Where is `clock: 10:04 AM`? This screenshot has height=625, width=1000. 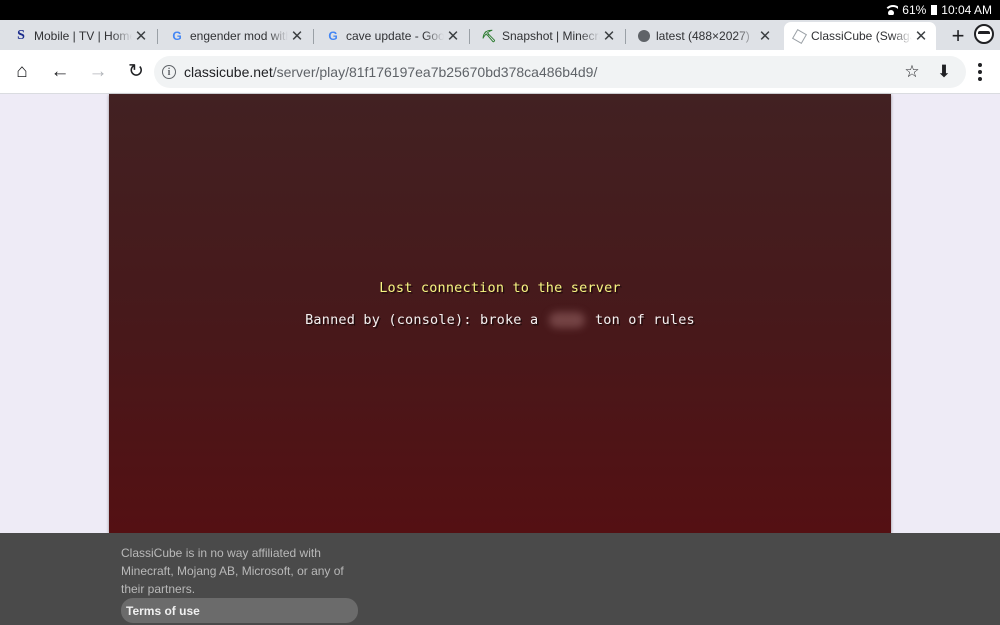 clock: 10:04 AM is located at coordinates (966, 10).